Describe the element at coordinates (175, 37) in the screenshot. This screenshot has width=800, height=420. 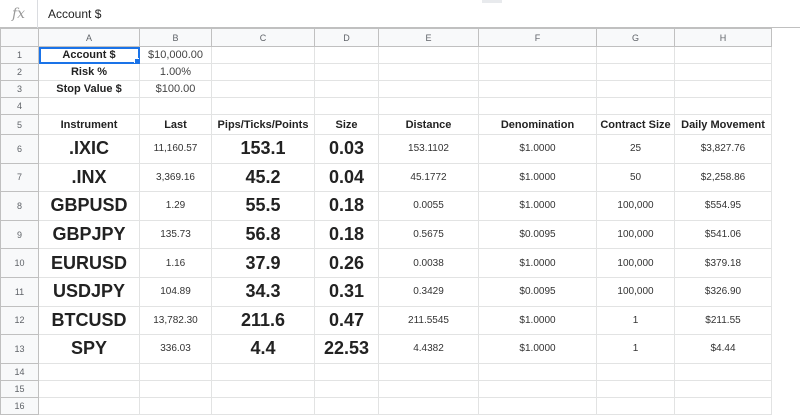
I see `column-header-b: B` at that location.